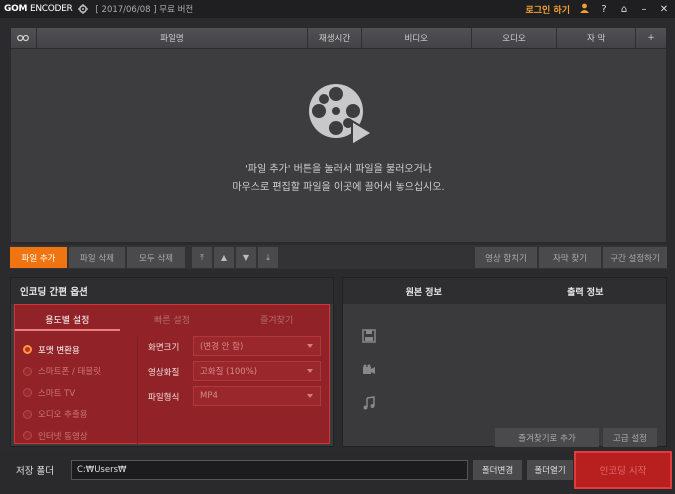 The height and width of the screenshot is (494, 675). What do you see at coordinates (635, 257) in the screenshot?
I see `section-settings-button: 구간 설정하기` at bounding box center [635, 257].